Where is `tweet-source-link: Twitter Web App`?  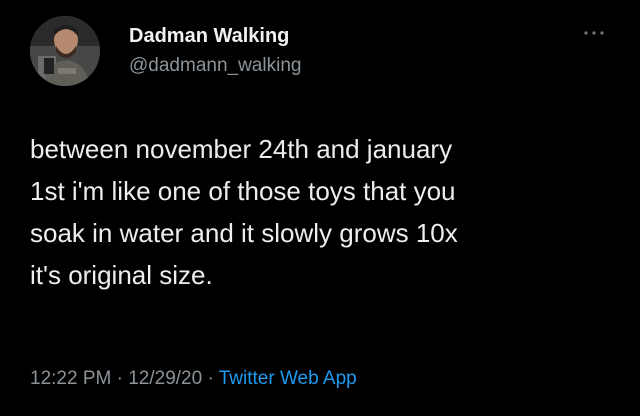
tweet-source-link: Twitter Web App is located at coordinates (288, 378).